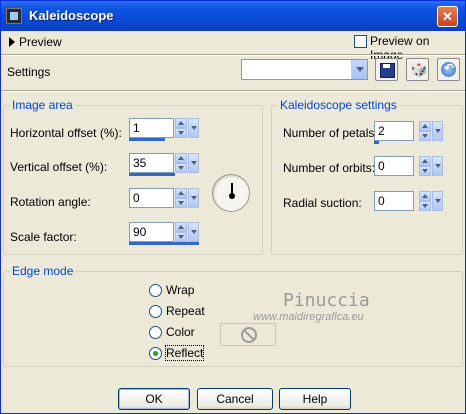 The height and width of the screenshot is (414, 466). What do you see at coordinates (329, 168) in the screenshot?
I see `orbits-label: Number of orbits:` at bounding box center [329, 168].